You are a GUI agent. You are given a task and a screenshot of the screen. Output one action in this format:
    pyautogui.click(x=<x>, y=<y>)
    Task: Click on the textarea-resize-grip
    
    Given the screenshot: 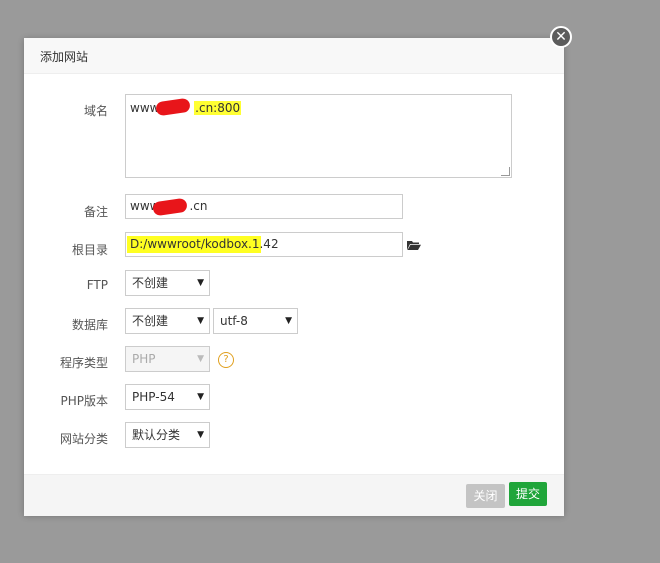 What is the action you would take?
    pyautogui.click(x=505, y=171)
    